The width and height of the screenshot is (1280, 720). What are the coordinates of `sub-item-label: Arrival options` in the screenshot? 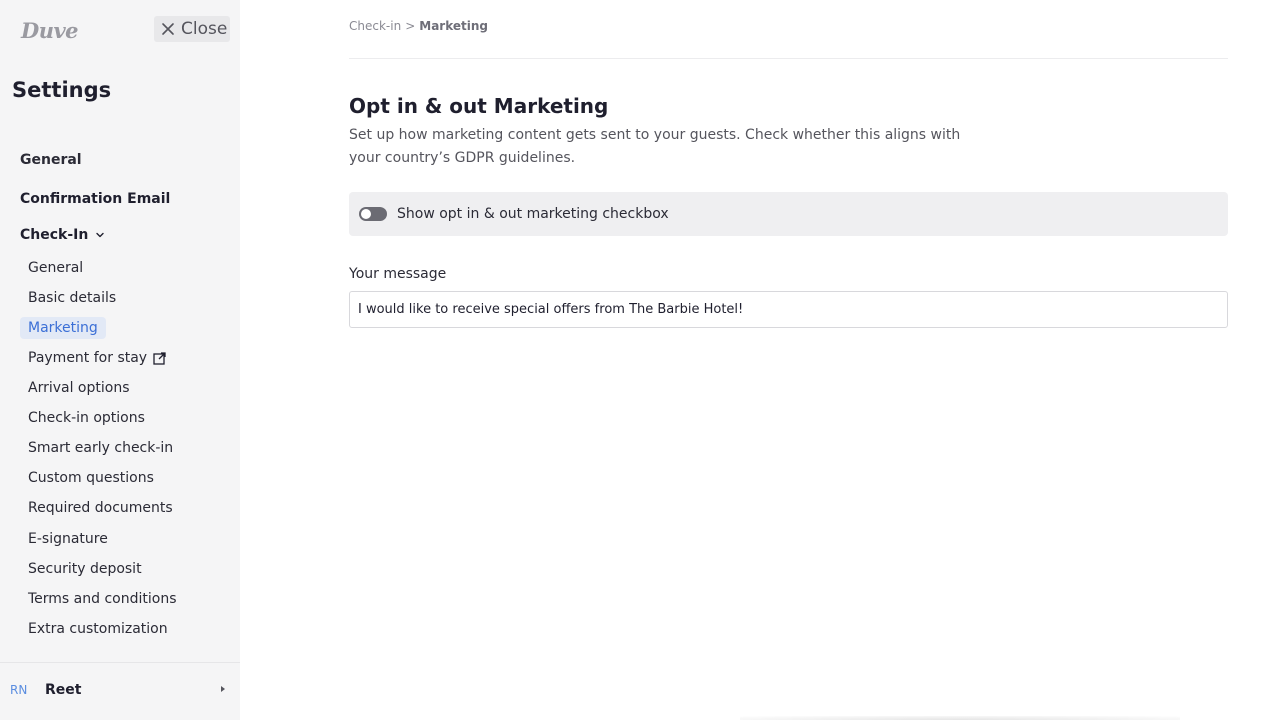 It's located at (79, 388).